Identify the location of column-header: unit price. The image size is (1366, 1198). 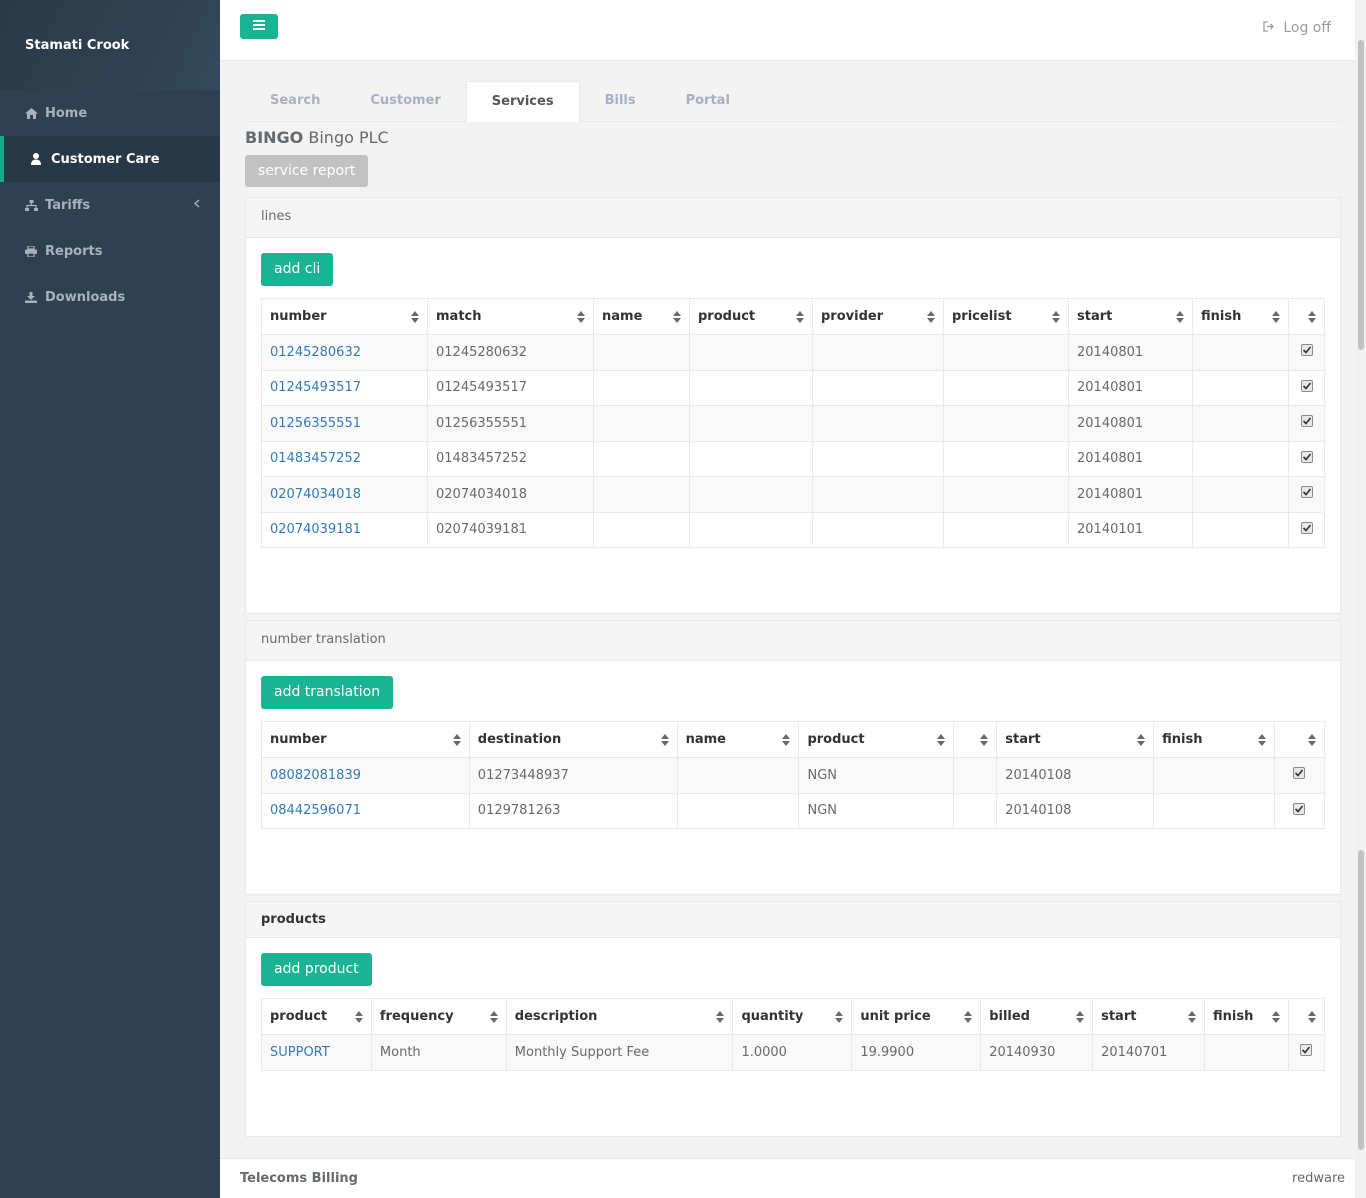
(916, 1016).